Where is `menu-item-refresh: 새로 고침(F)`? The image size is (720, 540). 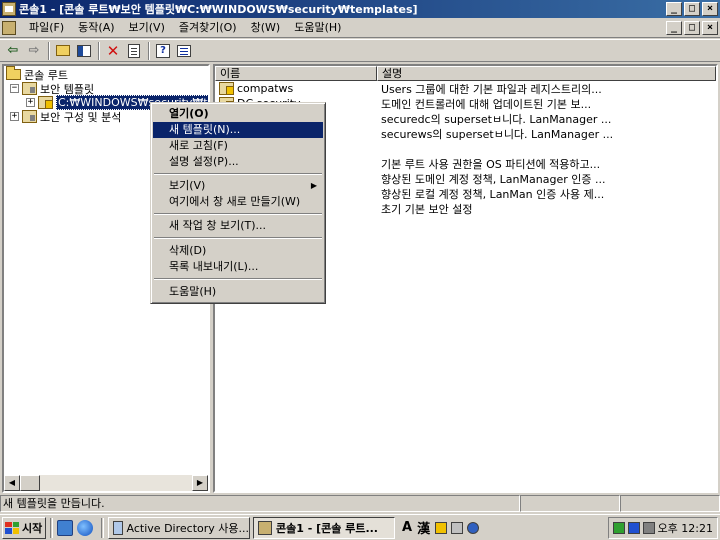 menu-item-refresh: 새로 고침(F) is located at coordinates (238, 146).